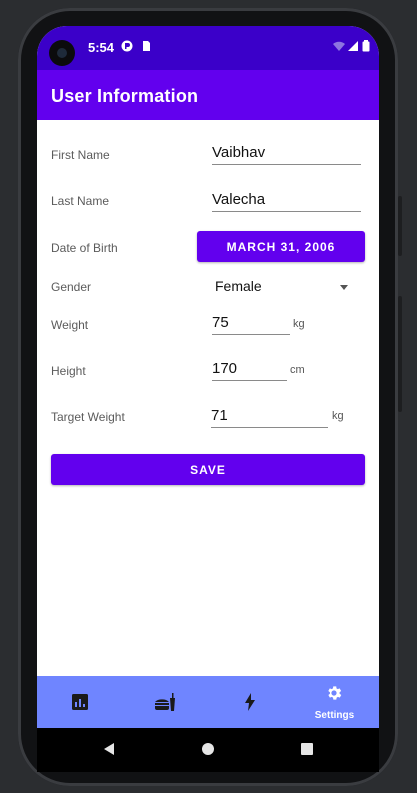 This screenshot has height=793, width=417. What do you see at coordinates (219, 415) in the screenshot?
I see `target-weight-value: 71` at bounding box center [219, 415].